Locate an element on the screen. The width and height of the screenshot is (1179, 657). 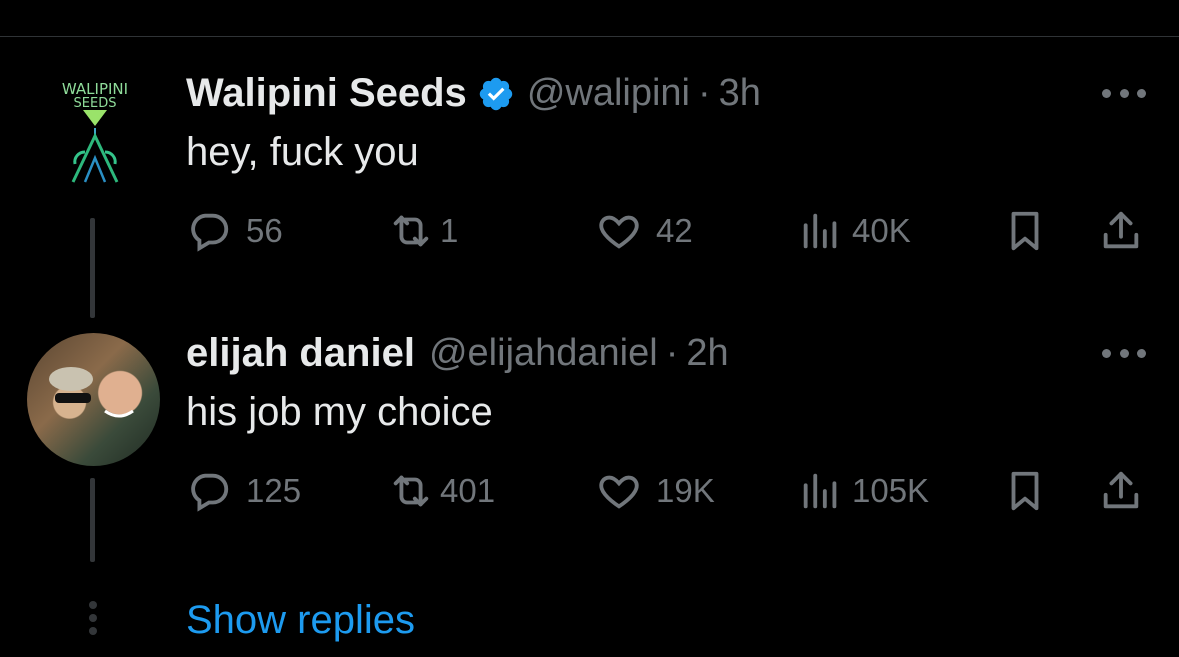
author-name: Walipini Seeds is located at coordinates (326, 93).